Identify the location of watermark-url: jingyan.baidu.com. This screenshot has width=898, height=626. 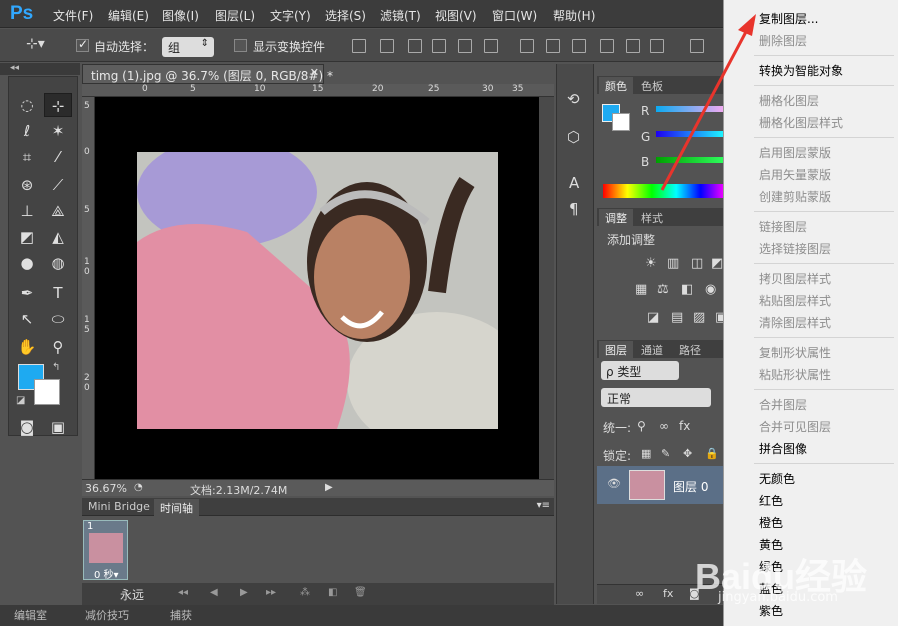
(778, 597).